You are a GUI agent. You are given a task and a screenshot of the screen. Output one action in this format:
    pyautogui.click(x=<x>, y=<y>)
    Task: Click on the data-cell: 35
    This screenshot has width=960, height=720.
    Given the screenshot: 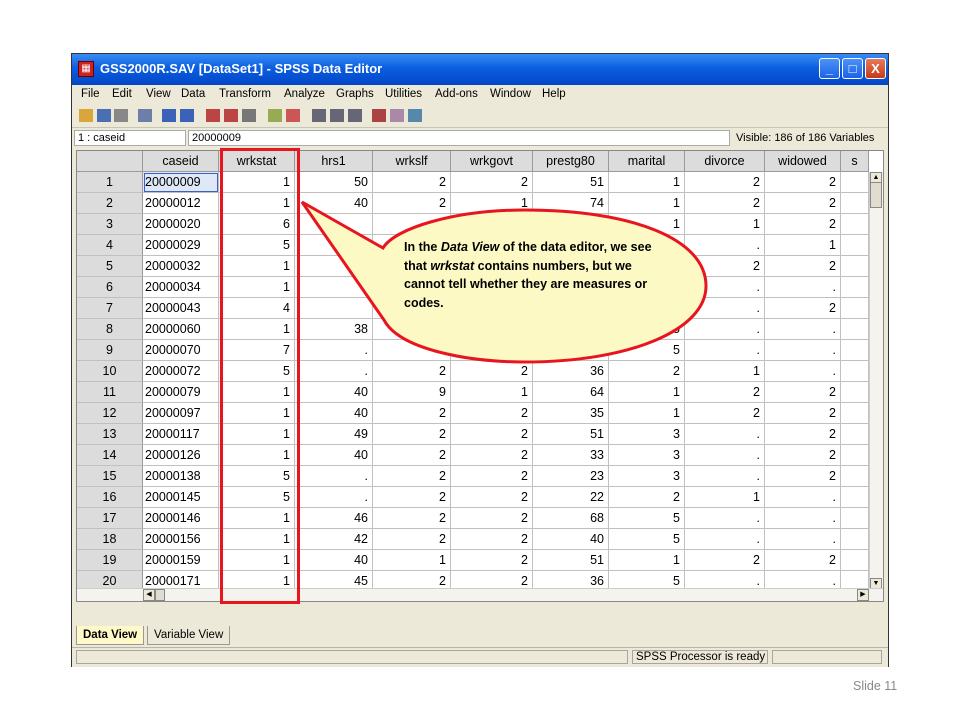 What is the action you would take?
    pyautogui.click(x=571, y=413)
    